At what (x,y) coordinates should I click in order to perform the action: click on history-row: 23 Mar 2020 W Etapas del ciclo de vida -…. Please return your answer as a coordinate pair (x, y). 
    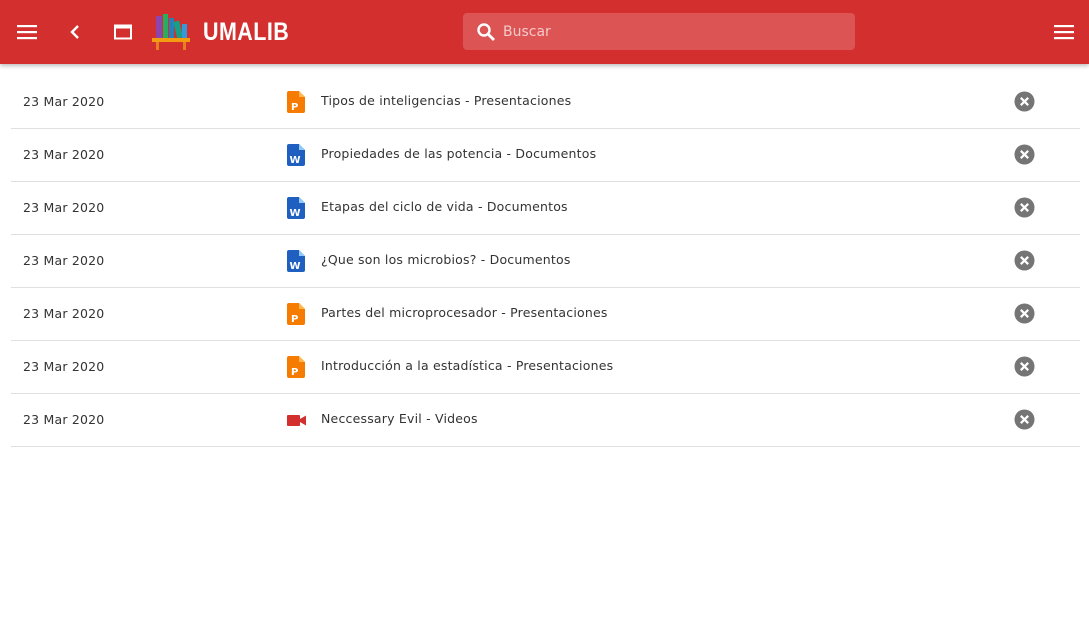
    Looking at the image, I should click on (545, 208).